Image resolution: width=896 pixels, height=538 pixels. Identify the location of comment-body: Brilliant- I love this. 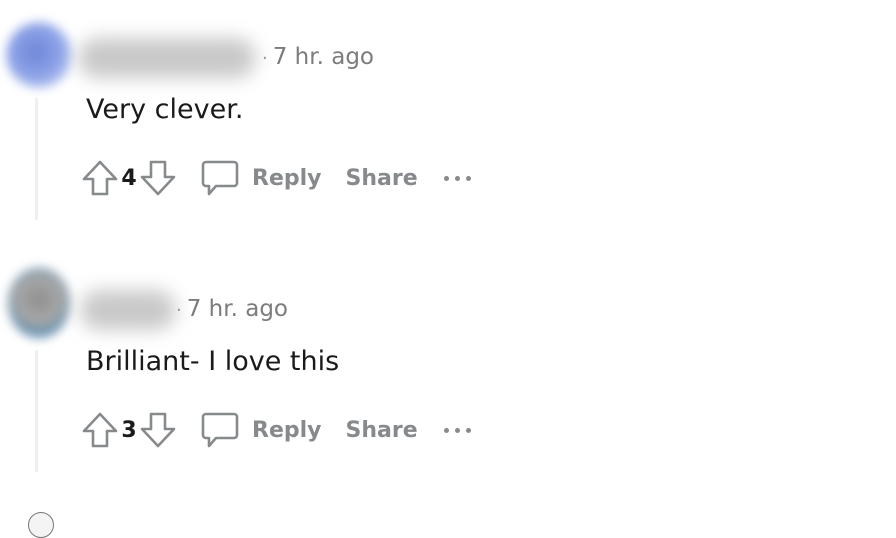
(213, 361).